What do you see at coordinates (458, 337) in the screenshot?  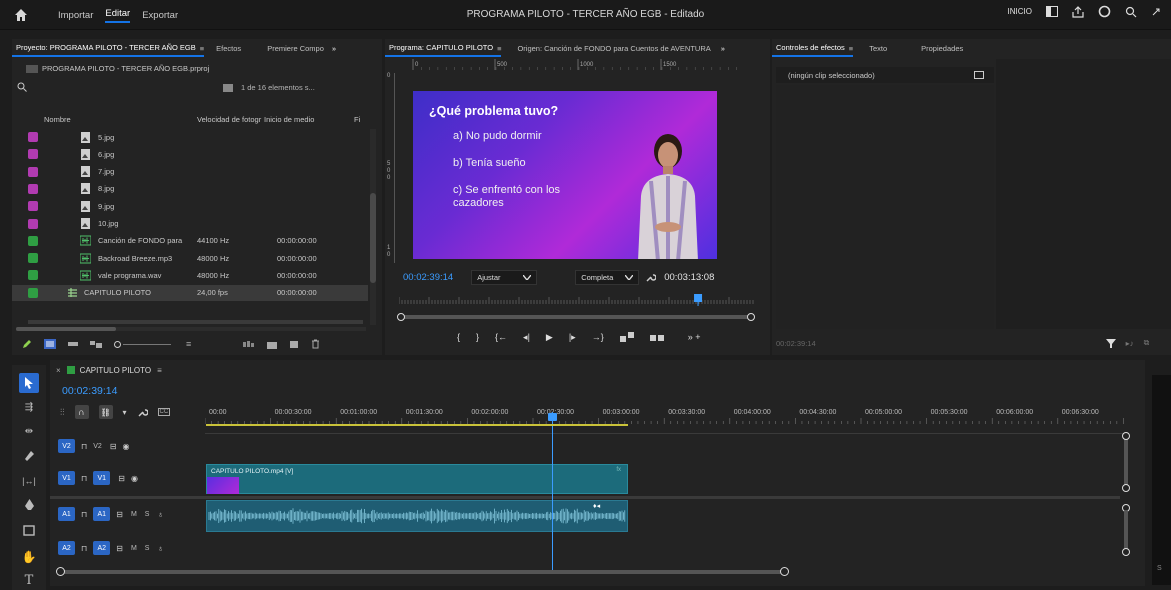 I see `mark-in-icon: {` at bounding box center [458, 337].